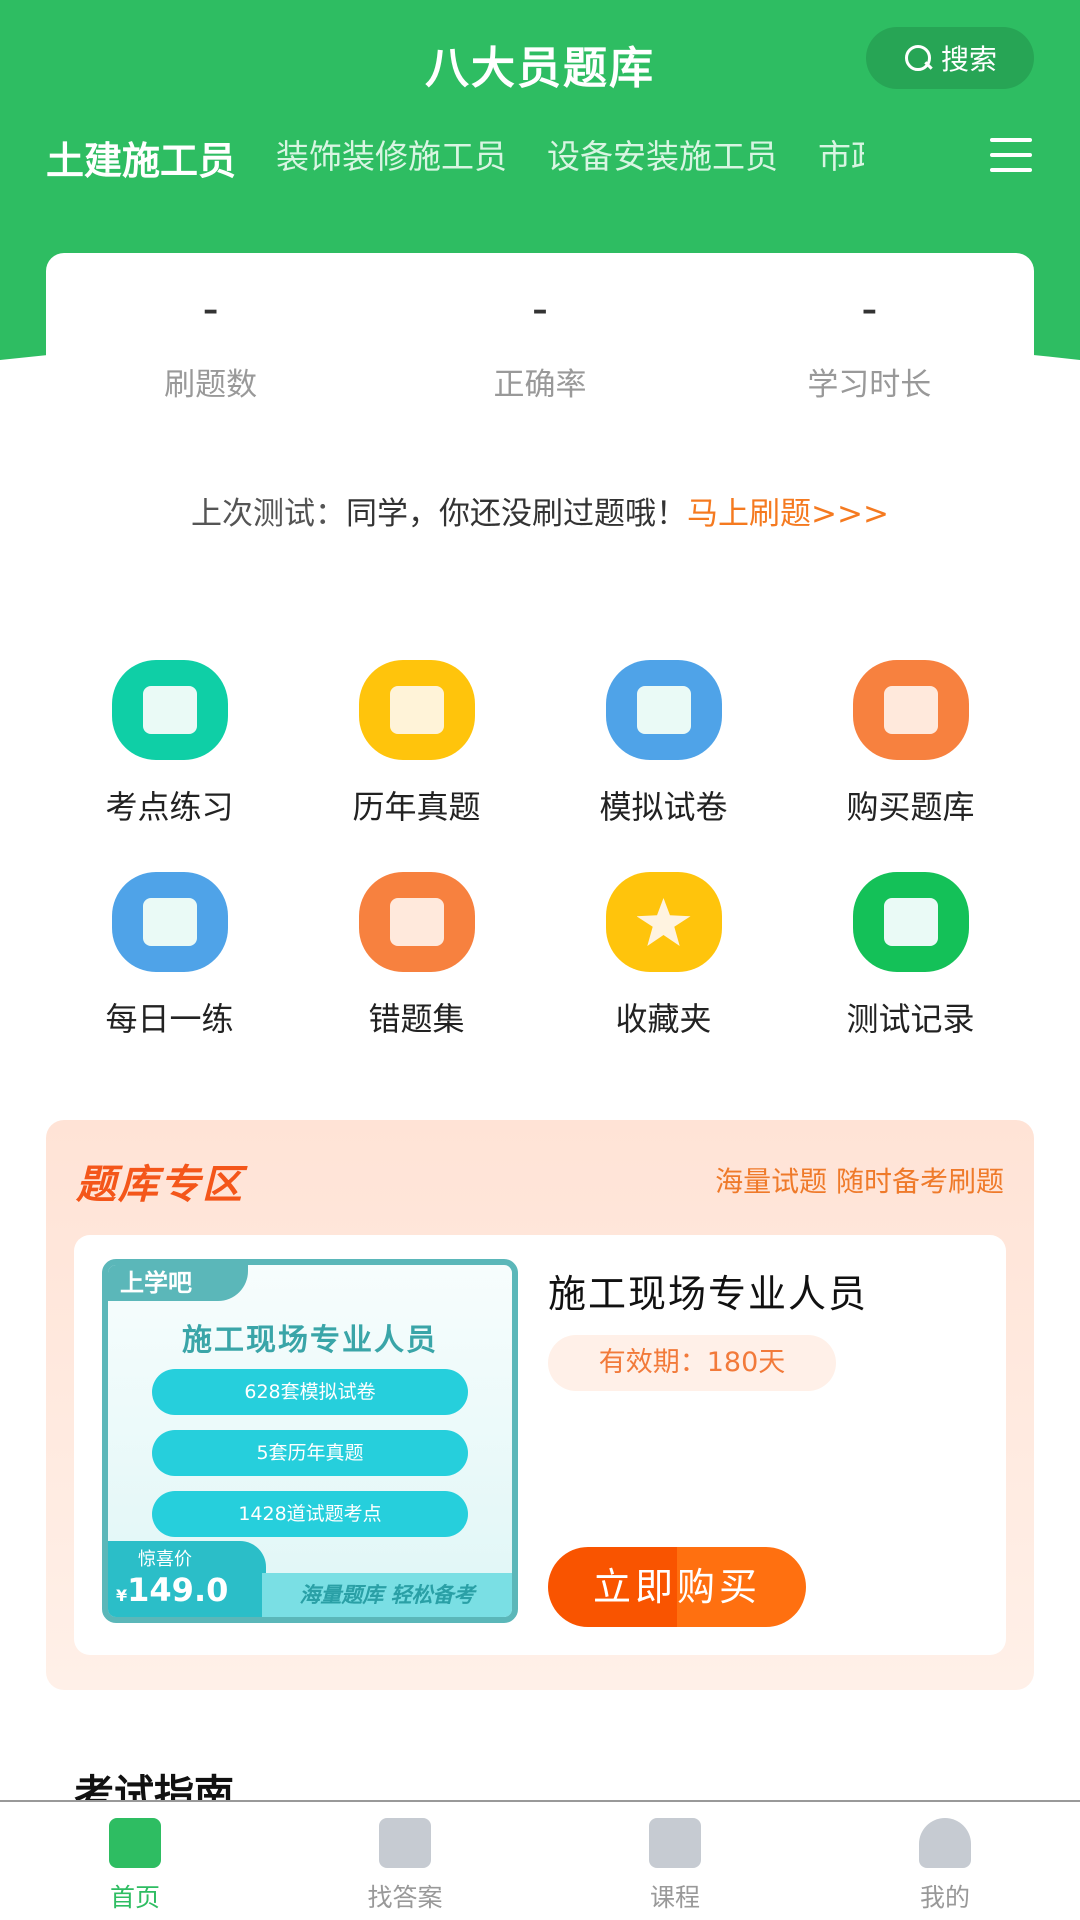 This screenshot has width=1080, height=1920. I want to click on grid-item-label: 错题集, so click(416, 1019).